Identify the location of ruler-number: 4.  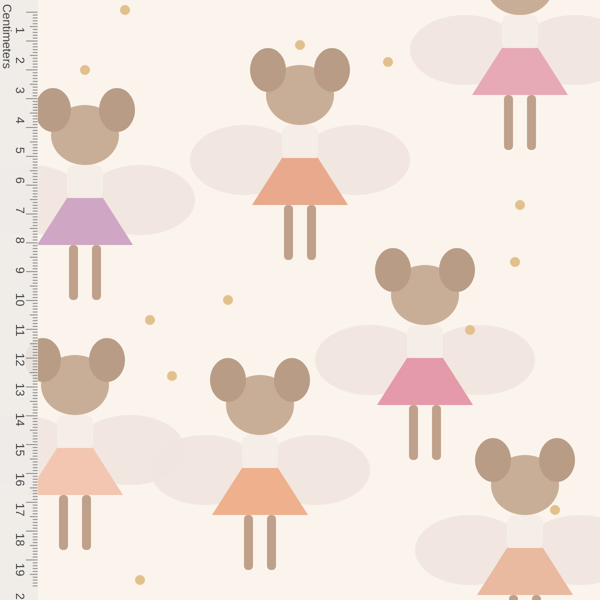
(19, 120).